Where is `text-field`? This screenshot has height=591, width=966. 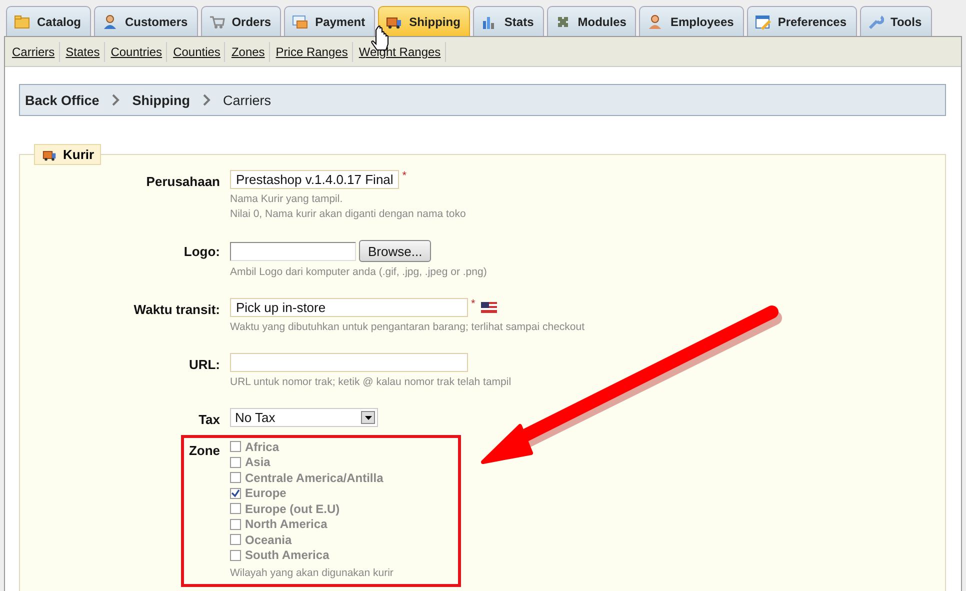 text-field is located at coordinates (349, 362).